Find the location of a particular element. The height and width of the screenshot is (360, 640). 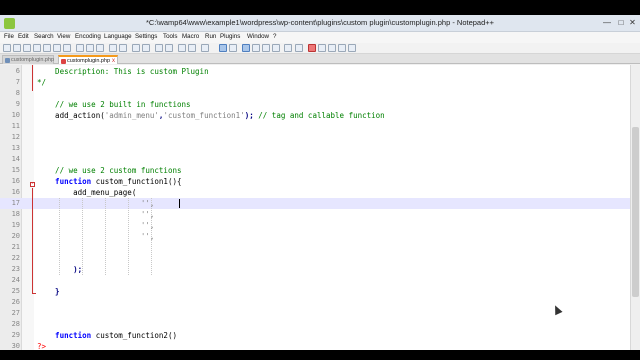

minimize-button: — is located at coordinates (607, 23).